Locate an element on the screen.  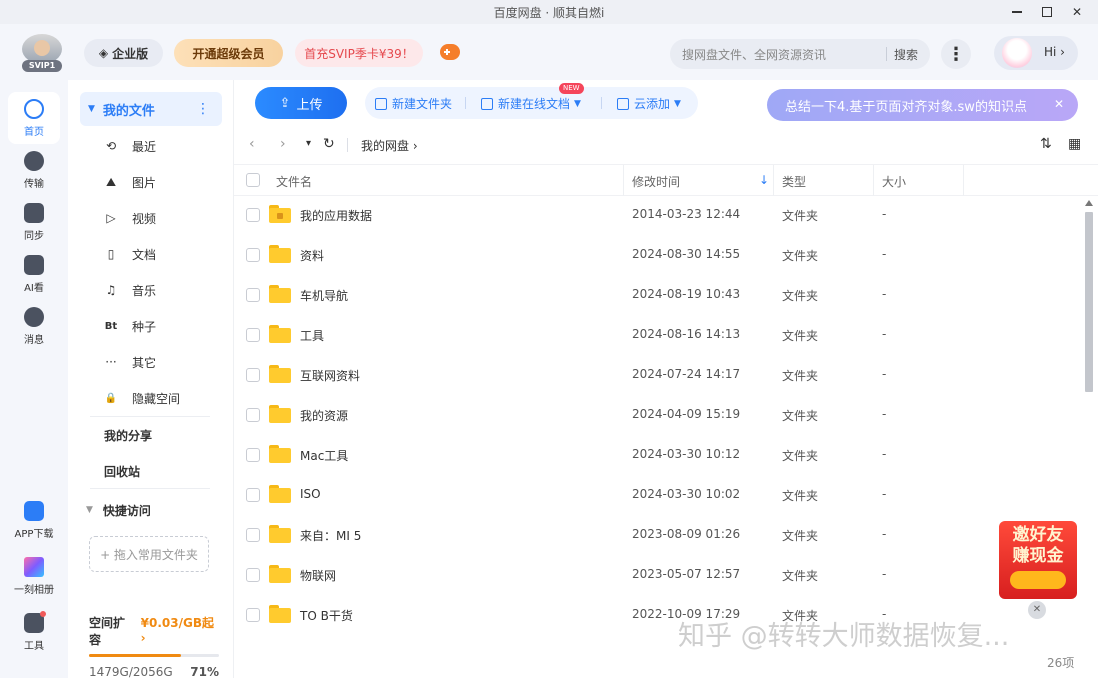
file-name: ISO is located at coordinates (310, 494).